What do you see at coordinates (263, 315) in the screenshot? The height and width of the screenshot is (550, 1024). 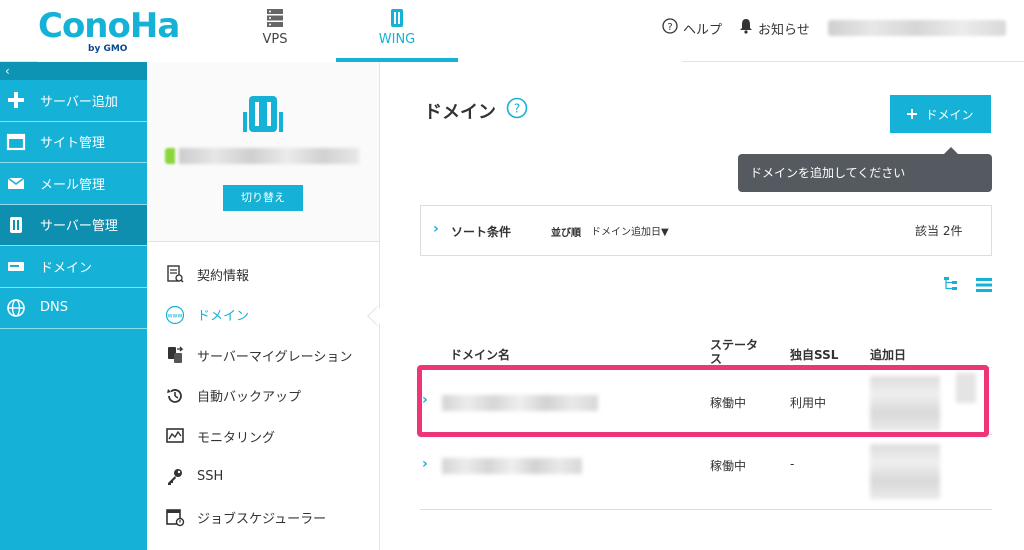 I see `menu-item-domain: www ドメイン` at bounding box center [263, 315].